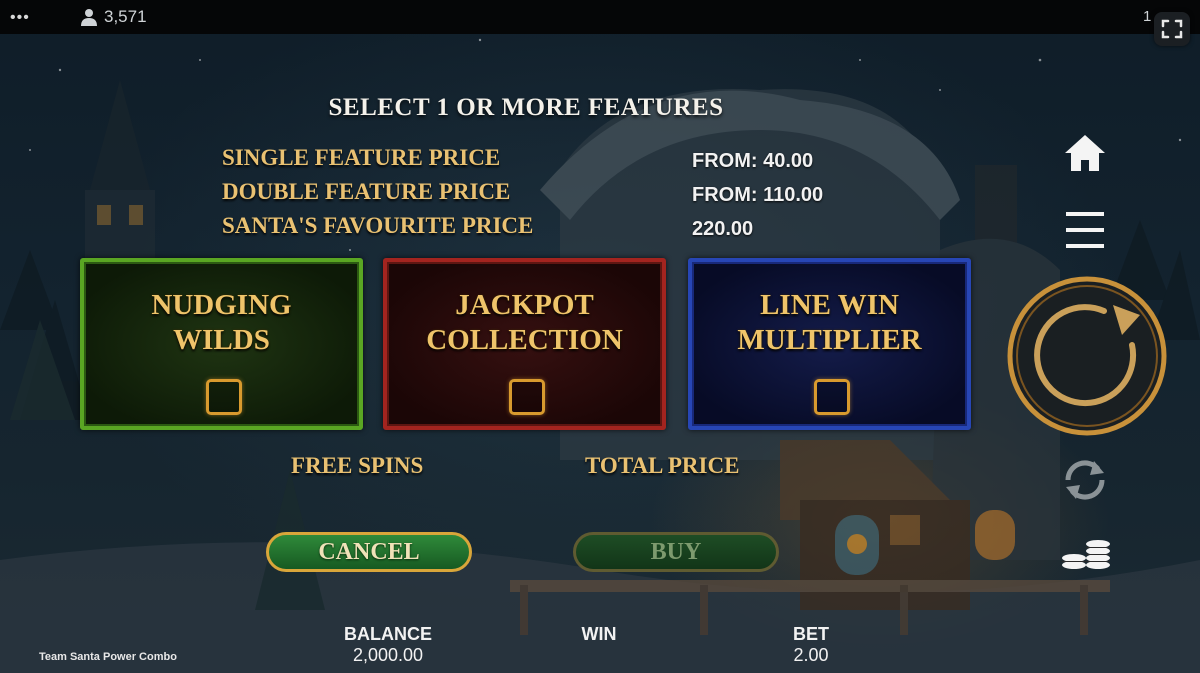 The height and width of the screenshot is (673, 1200). Describe the element at coordinates (753, 161) in the screenshot. I see `single-feature-price-value: FROM: 40.00` at that location.